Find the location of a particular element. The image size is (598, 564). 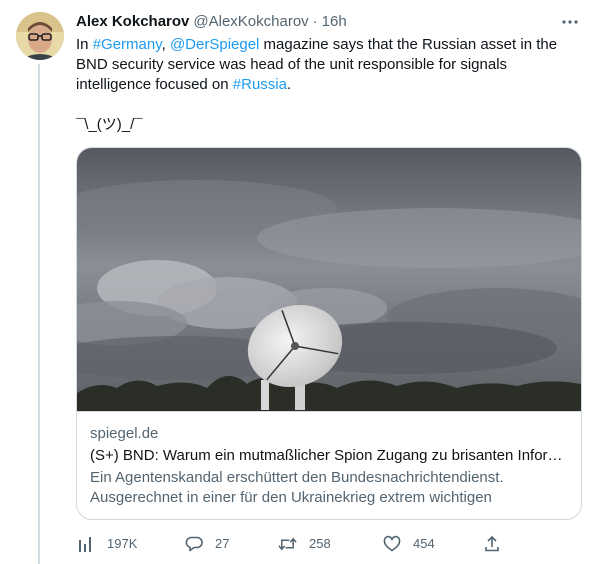

text-part: In is located at coordinates (84, 44).